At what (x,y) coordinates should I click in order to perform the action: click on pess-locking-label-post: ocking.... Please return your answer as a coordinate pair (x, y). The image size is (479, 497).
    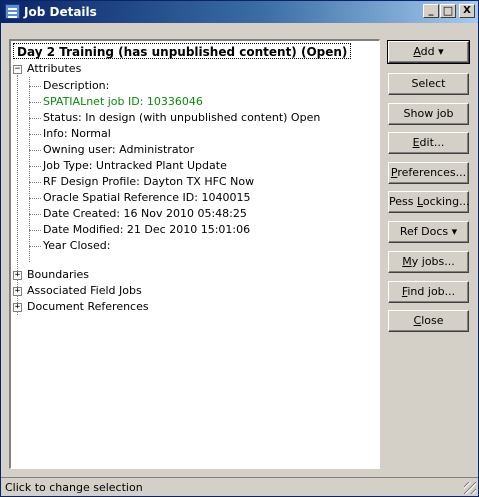
    Looking at the image, I should click on (446, 201).